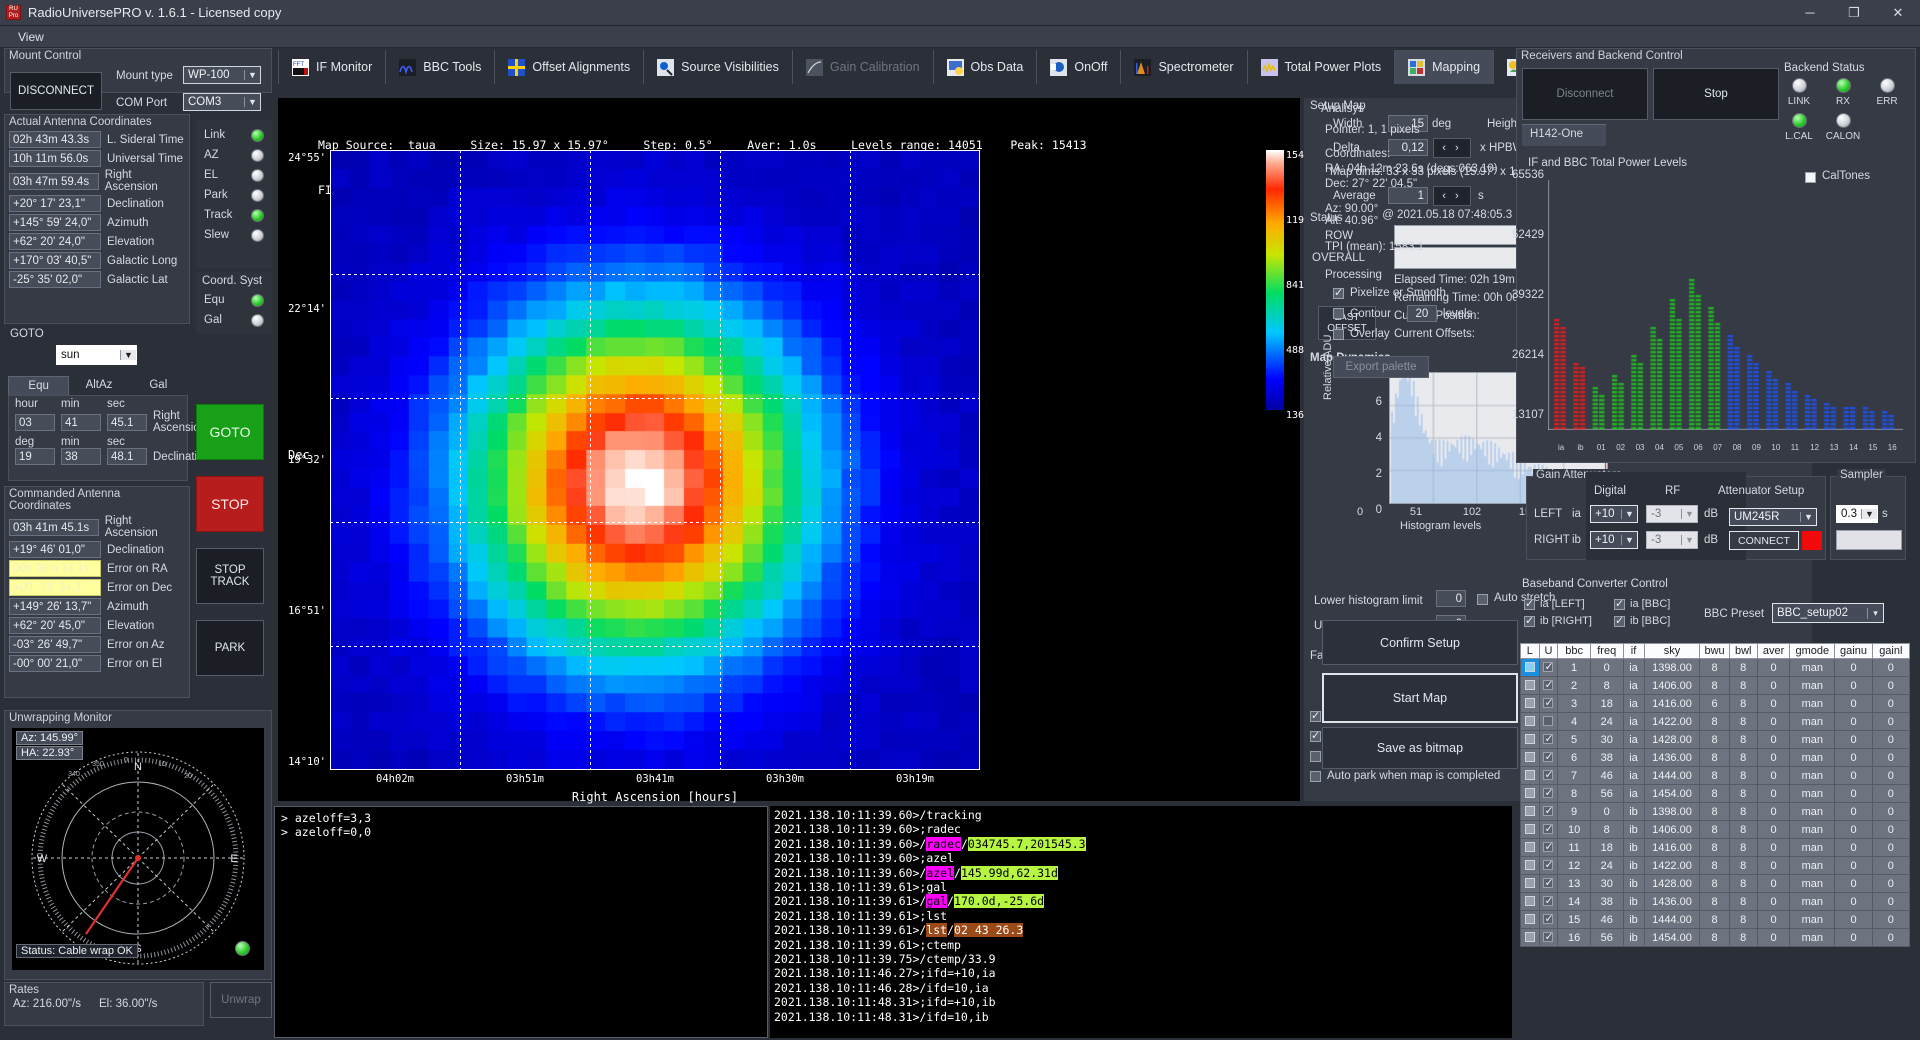 This screenshot has width=1920, height=1040. Describe the element at coordinates (1715, 775) in the screenshot. I see `bbc-table-row: 746ia1444.00880man00` at that location.